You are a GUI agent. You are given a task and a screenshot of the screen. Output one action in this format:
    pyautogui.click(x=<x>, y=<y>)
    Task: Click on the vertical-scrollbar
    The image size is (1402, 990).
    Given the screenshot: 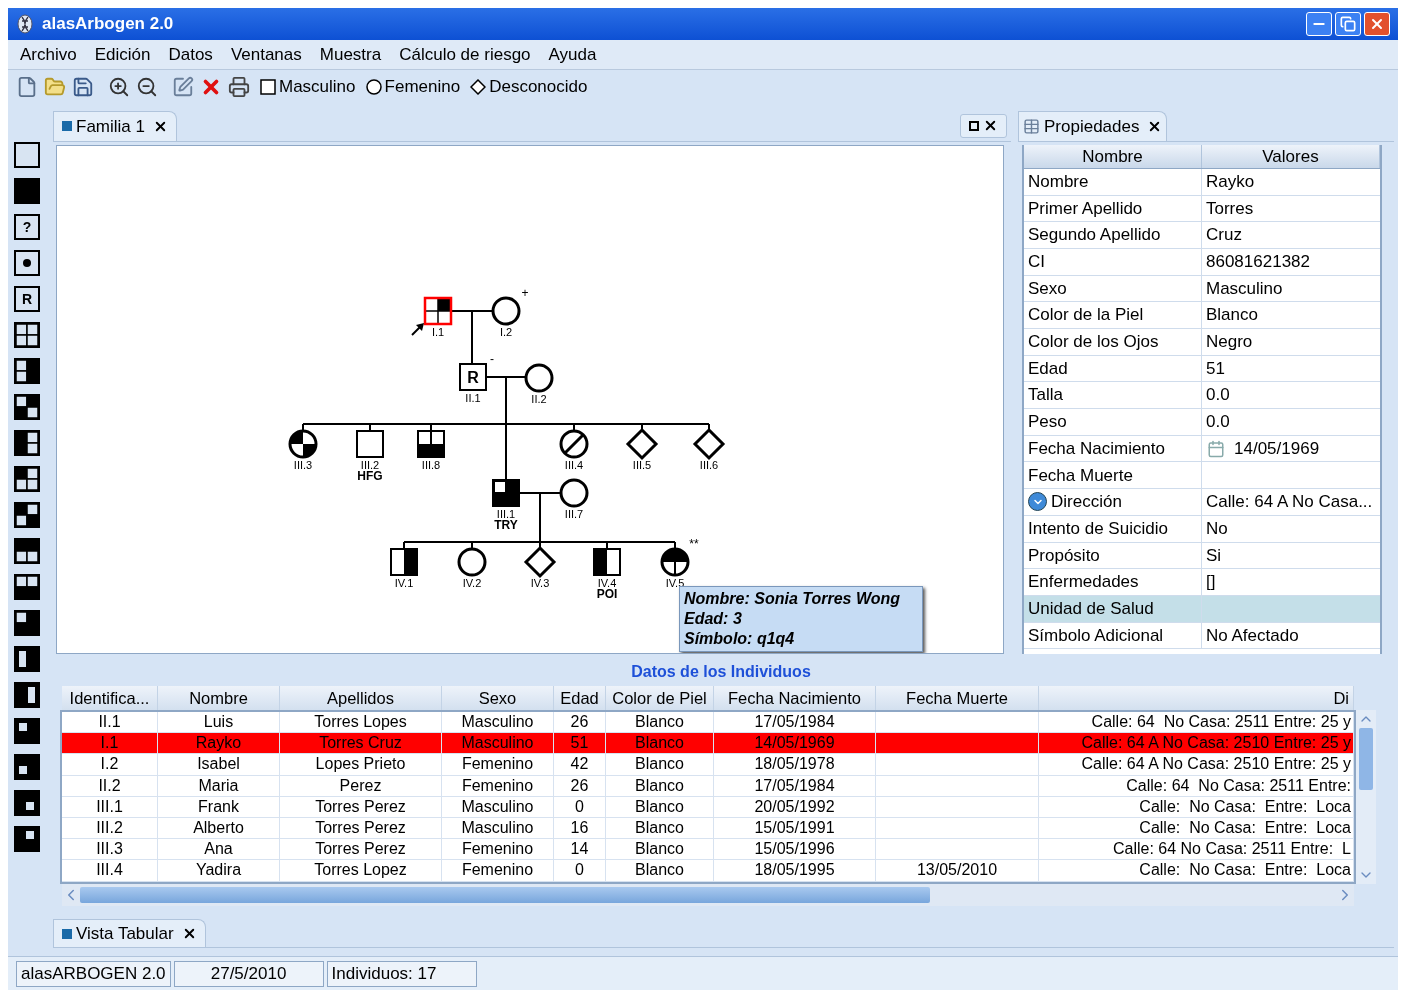 What is the action you would take?
    pyautogui.click(x=1366, y=797)
    